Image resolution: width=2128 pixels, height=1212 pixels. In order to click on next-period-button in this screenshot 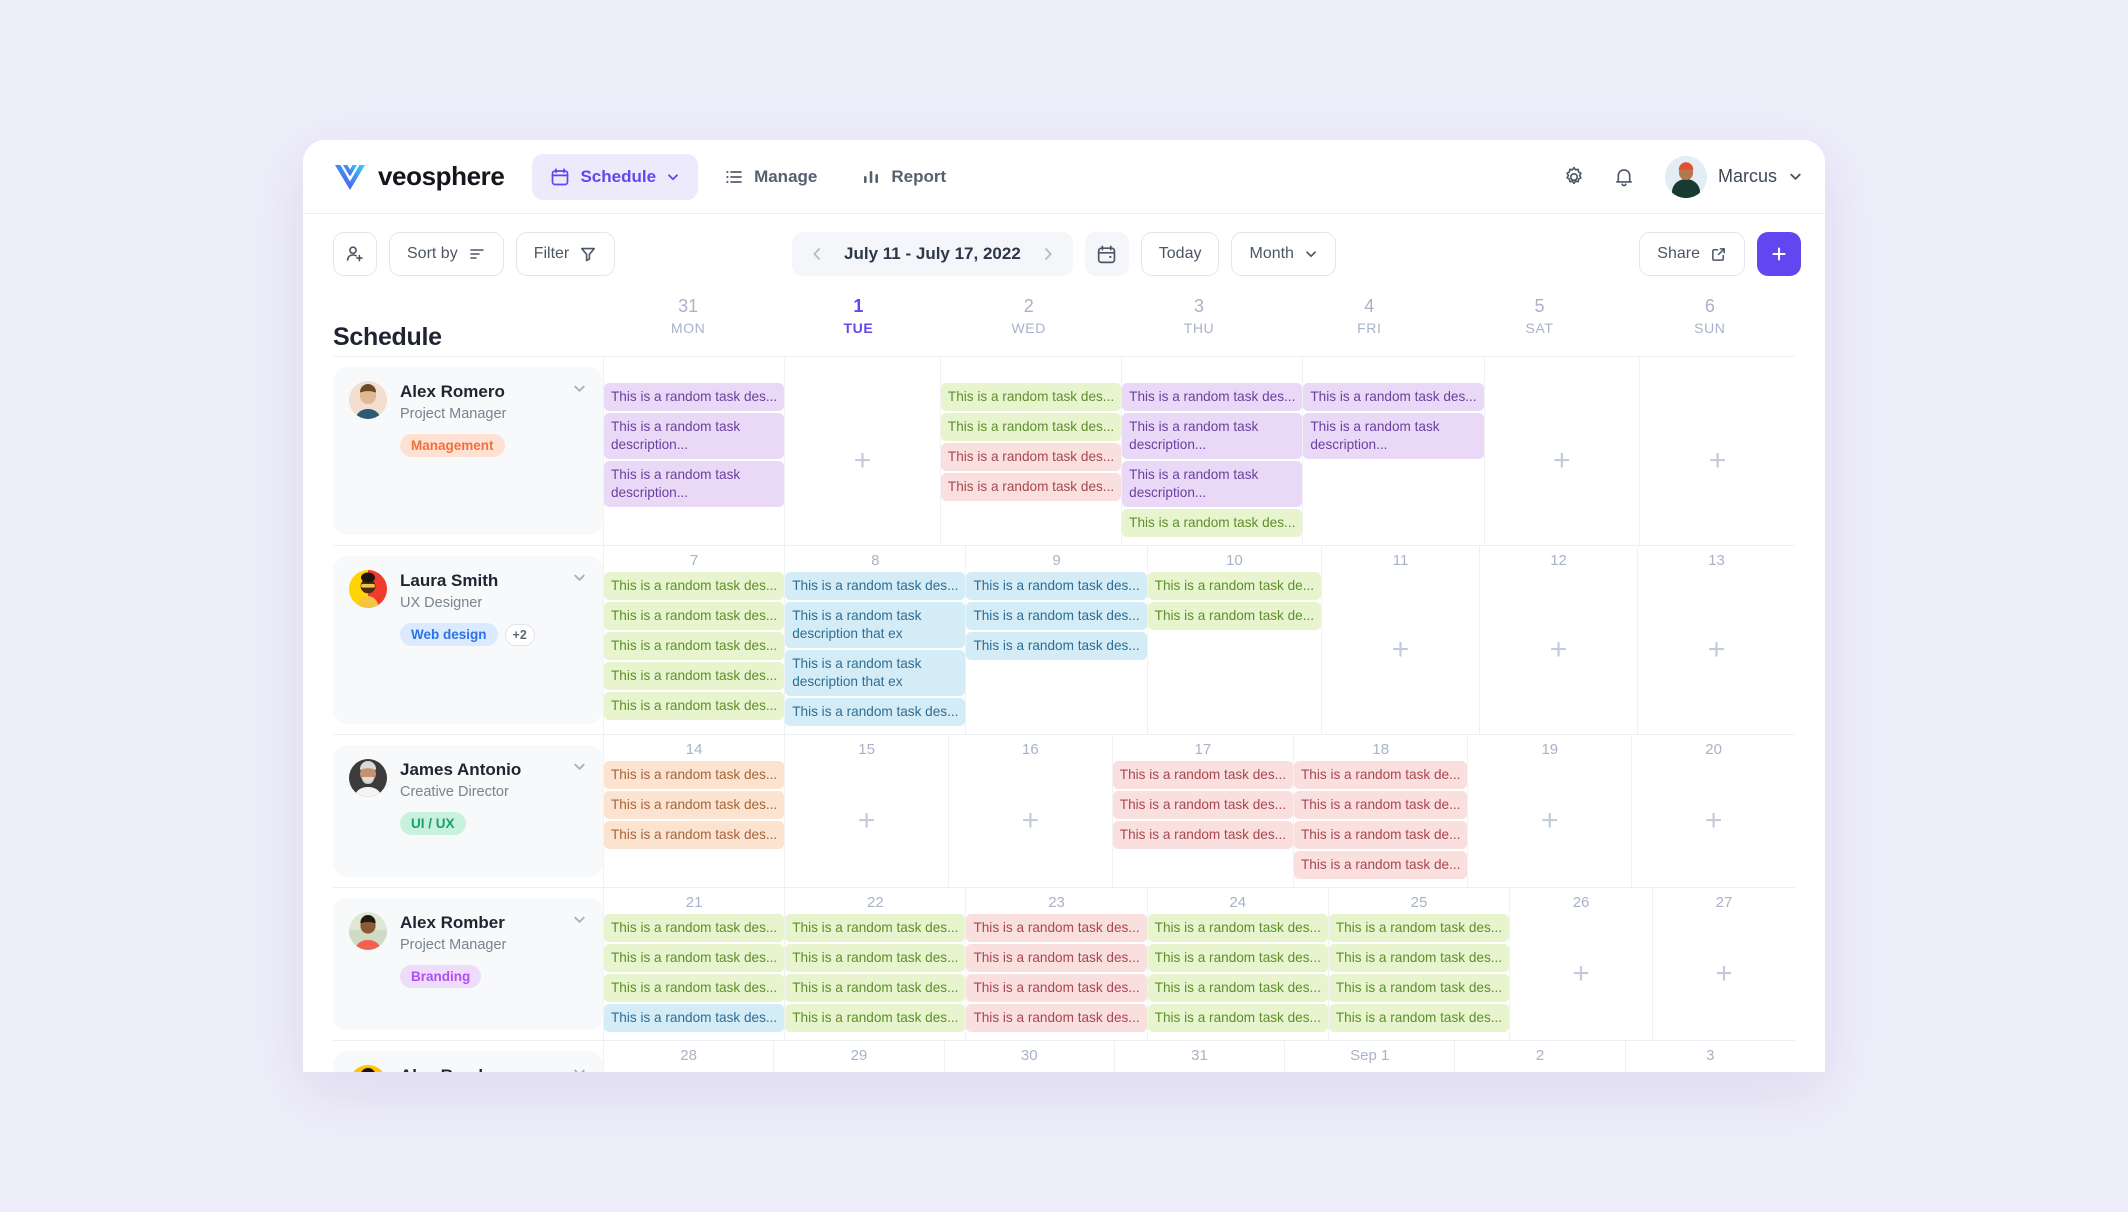, I will do `click(1048, 254)`.